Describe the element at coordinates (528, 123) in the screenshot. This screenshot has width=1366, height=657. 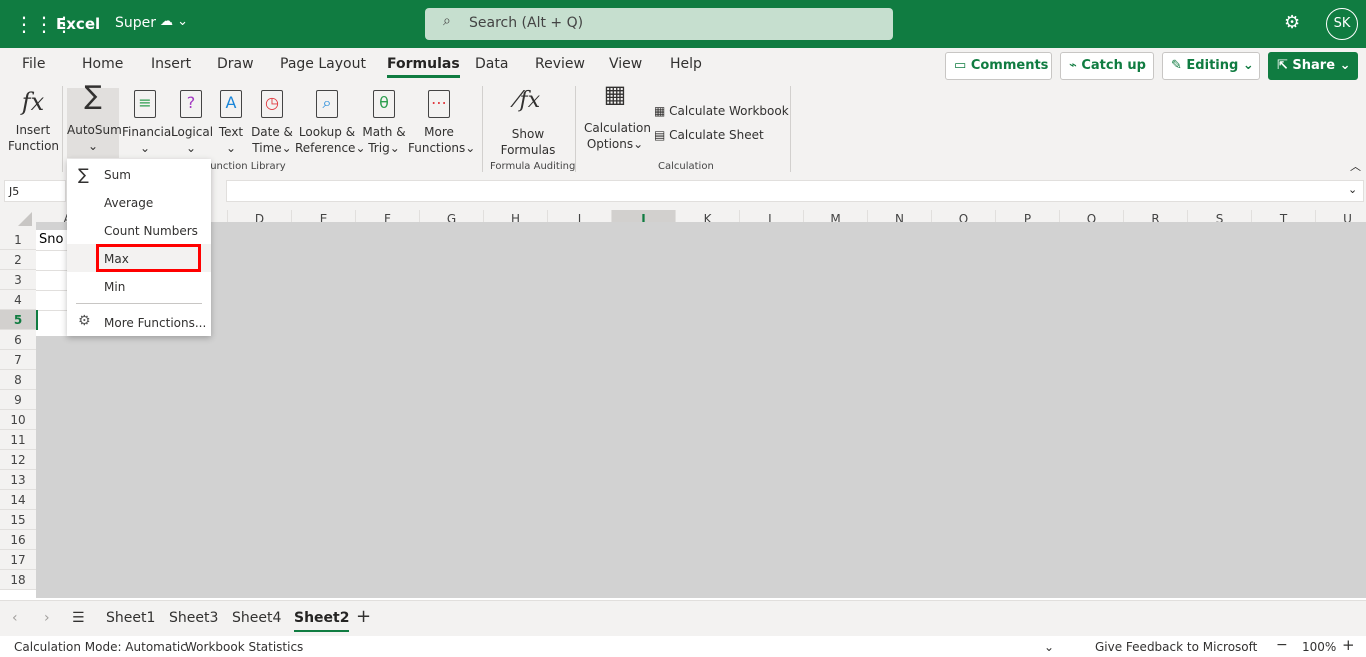
I see `show-formulas-button: ⁄fx Show Formulas` at that location.